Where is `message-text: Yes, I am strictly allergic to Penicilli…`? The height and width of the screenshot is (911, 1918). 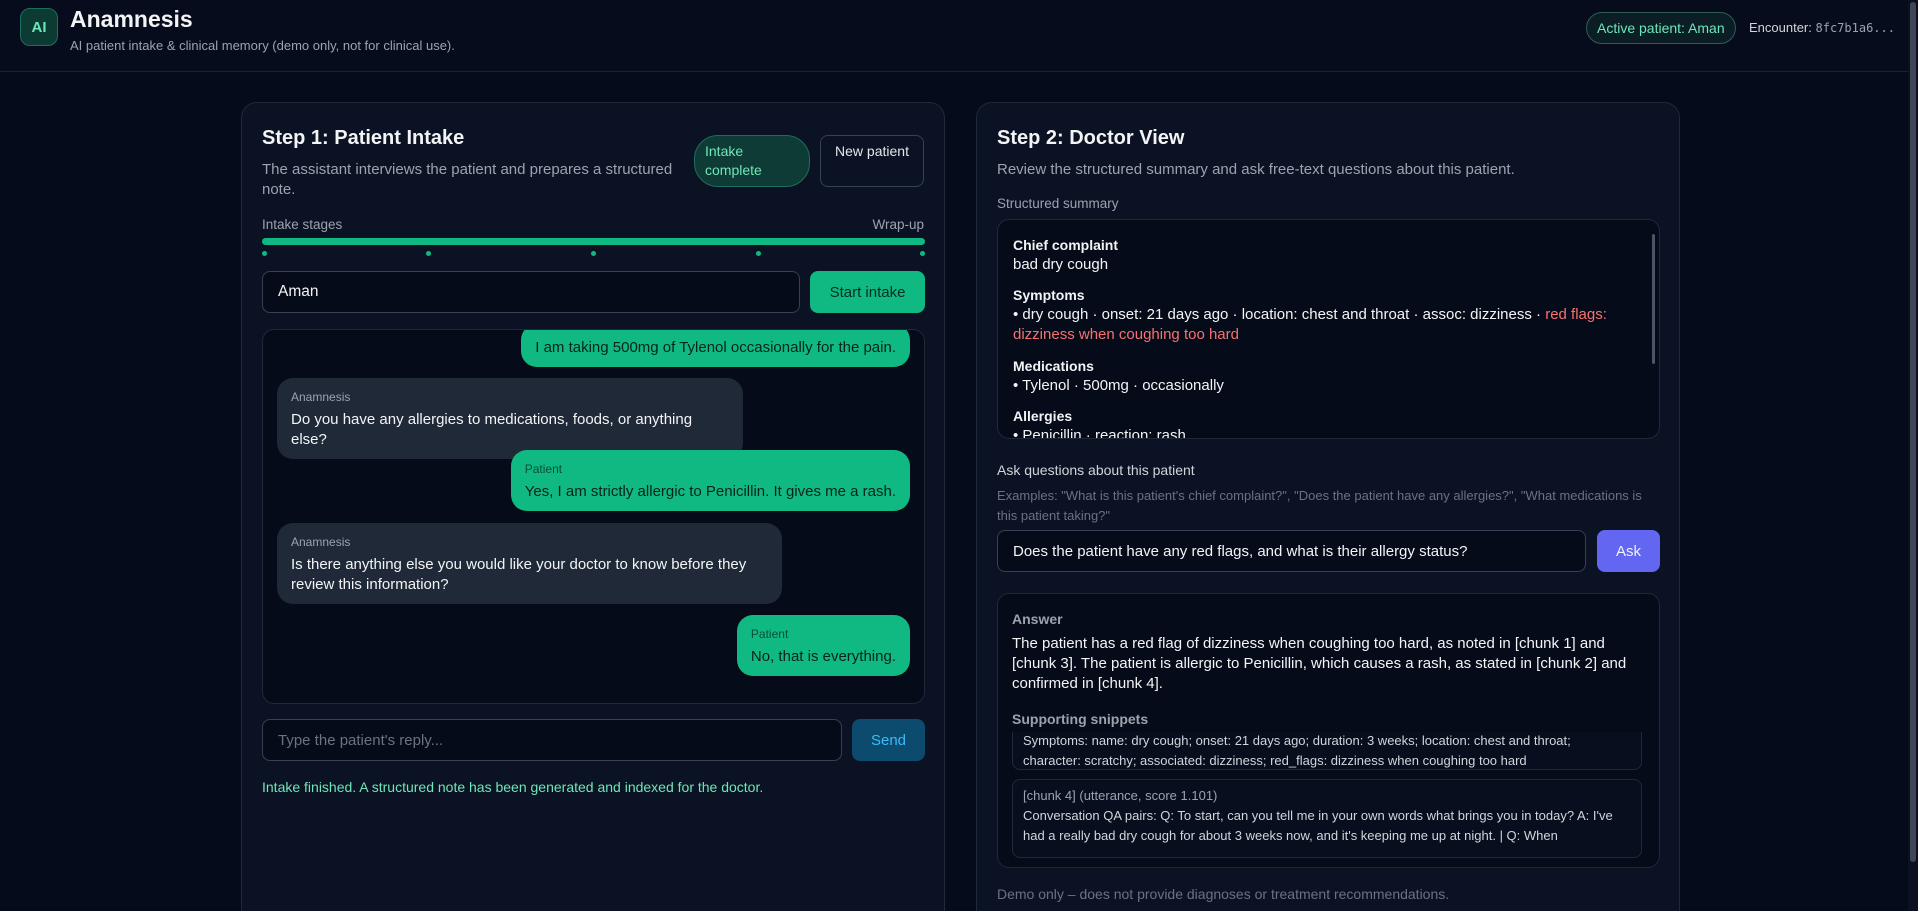
message-text: Yes, I am strictly allergic to Penicilli… is located at coordinates (710, 491).